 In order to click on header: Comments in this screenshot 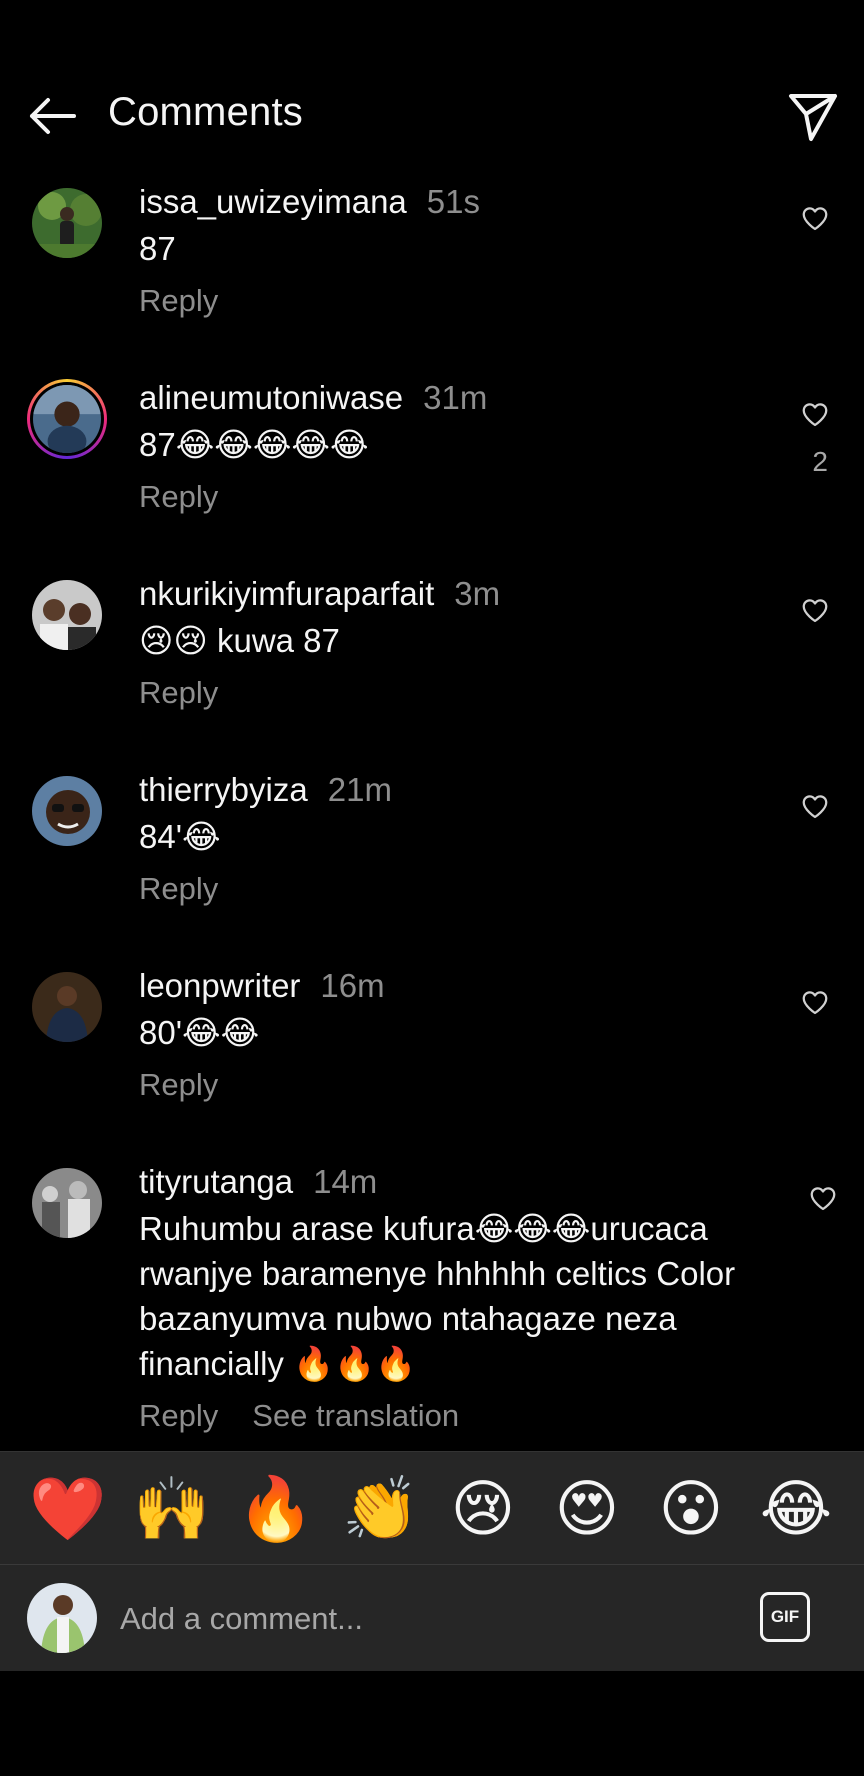, I will do `click(432, 115)`.